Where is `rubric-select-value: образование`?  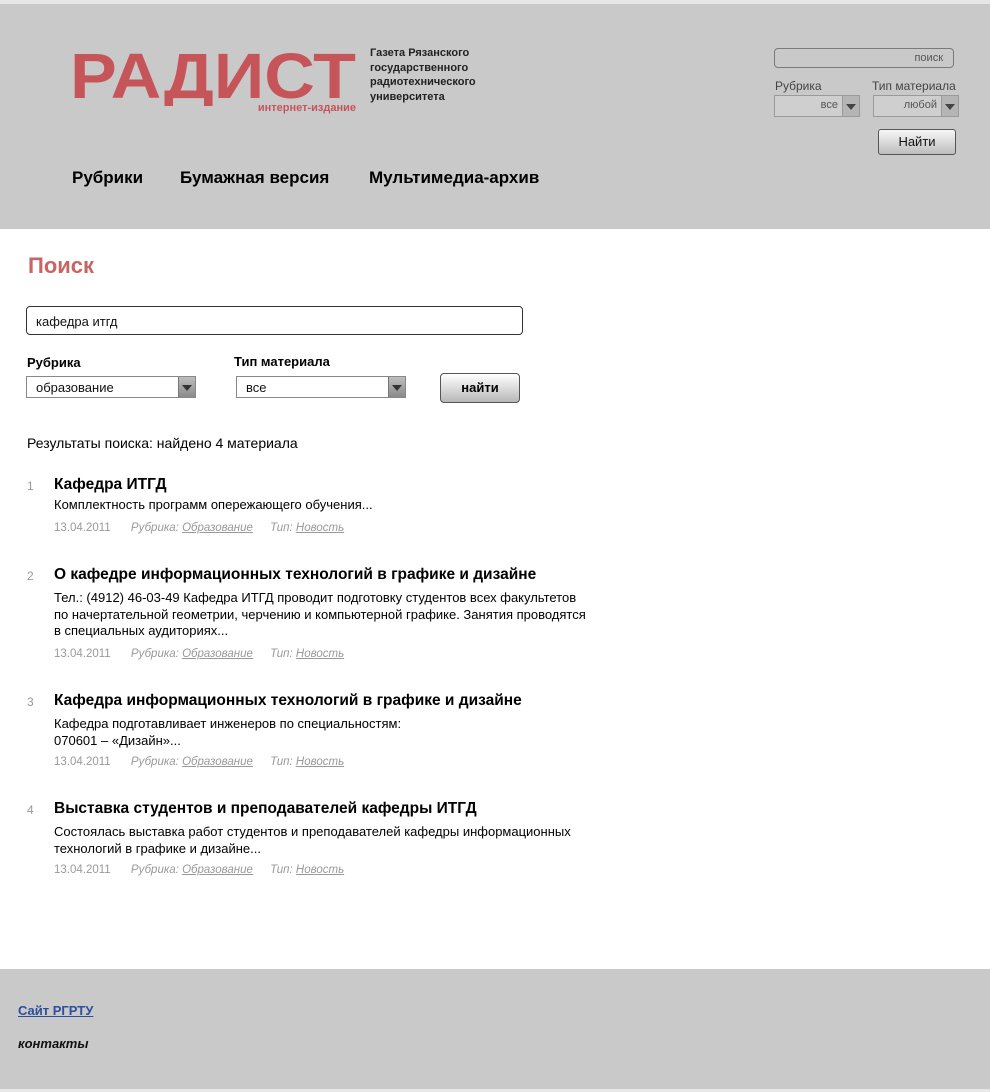
rubric-select-value: образование is located at coordinates (75, 387).